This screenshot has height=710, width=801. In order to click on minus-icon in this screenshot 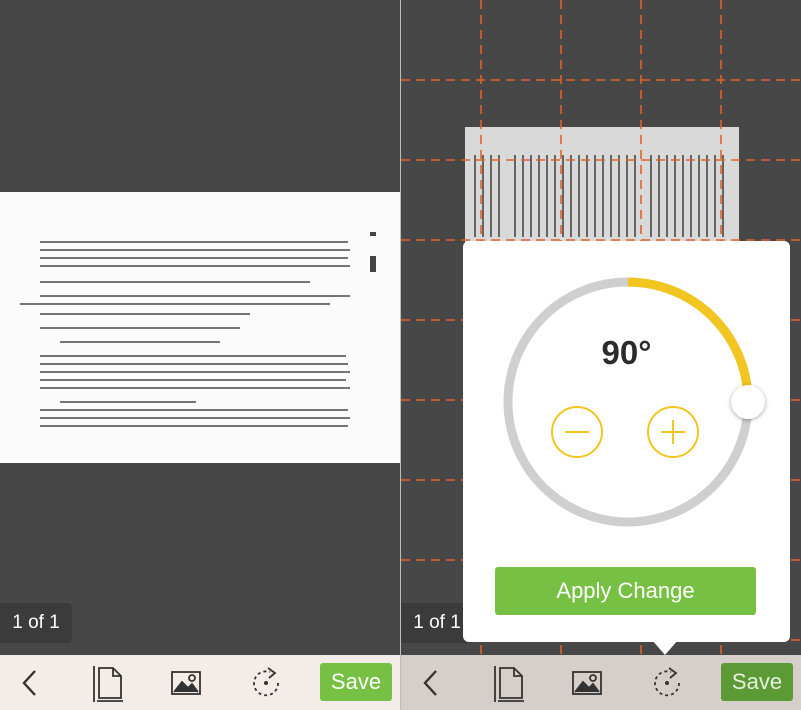, I will do `click(577, 432)`.